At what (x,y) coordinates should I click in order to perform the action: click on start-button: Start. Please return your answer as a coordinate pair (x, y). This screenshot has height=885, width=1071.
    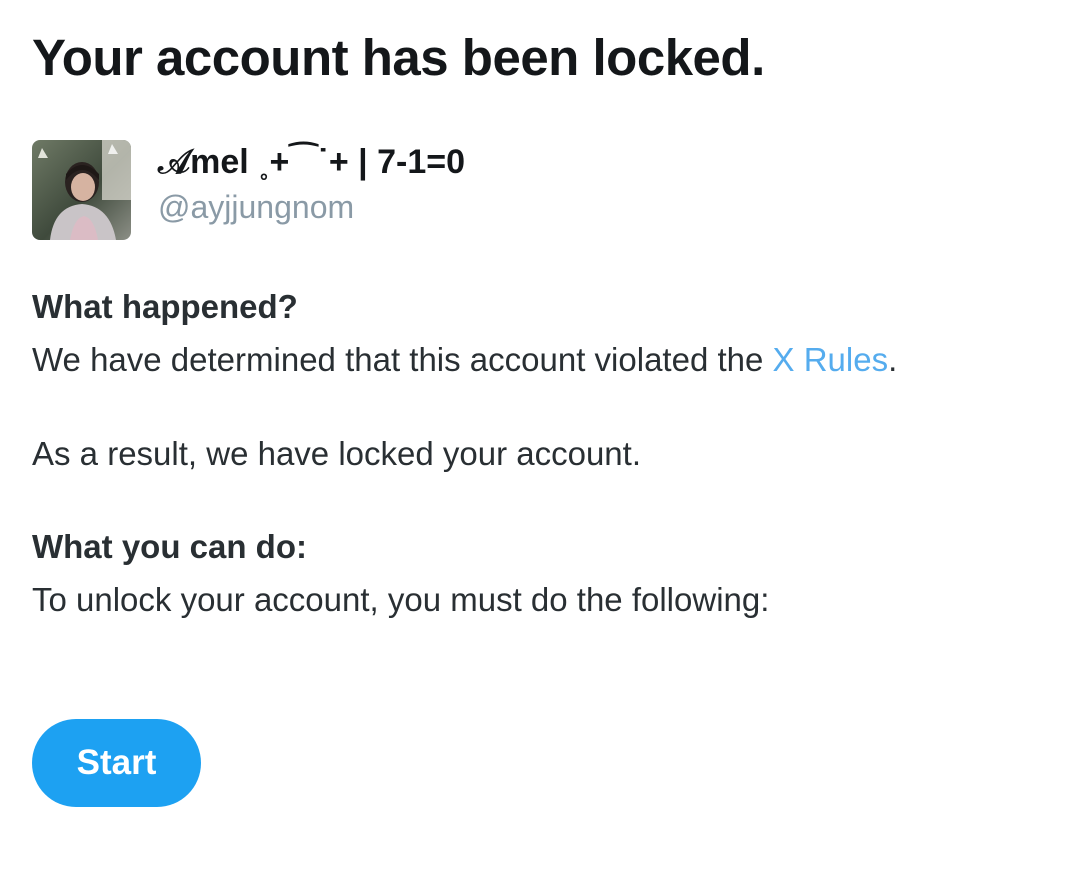
    Looking at the image, I should click on (116, 763).